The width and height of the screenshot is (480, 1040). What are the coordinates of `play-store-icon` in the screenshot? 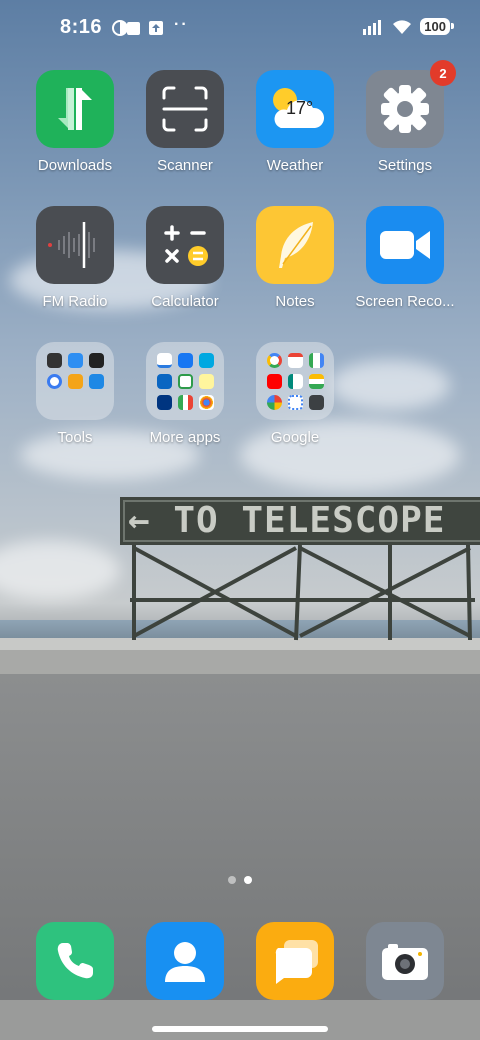 It's located at (185, 402).